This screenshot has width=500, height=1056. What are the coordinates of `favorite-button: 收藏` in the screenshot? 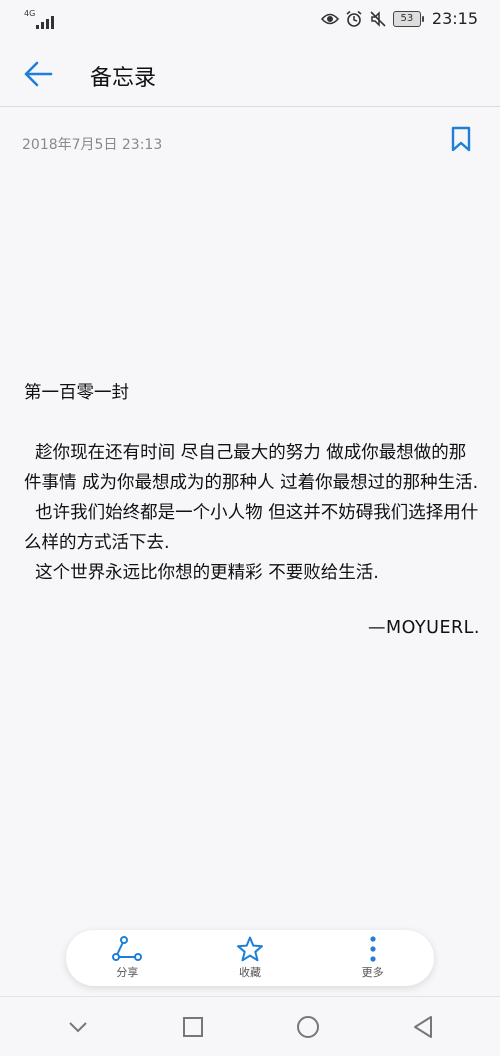 It's located at (250, 958).